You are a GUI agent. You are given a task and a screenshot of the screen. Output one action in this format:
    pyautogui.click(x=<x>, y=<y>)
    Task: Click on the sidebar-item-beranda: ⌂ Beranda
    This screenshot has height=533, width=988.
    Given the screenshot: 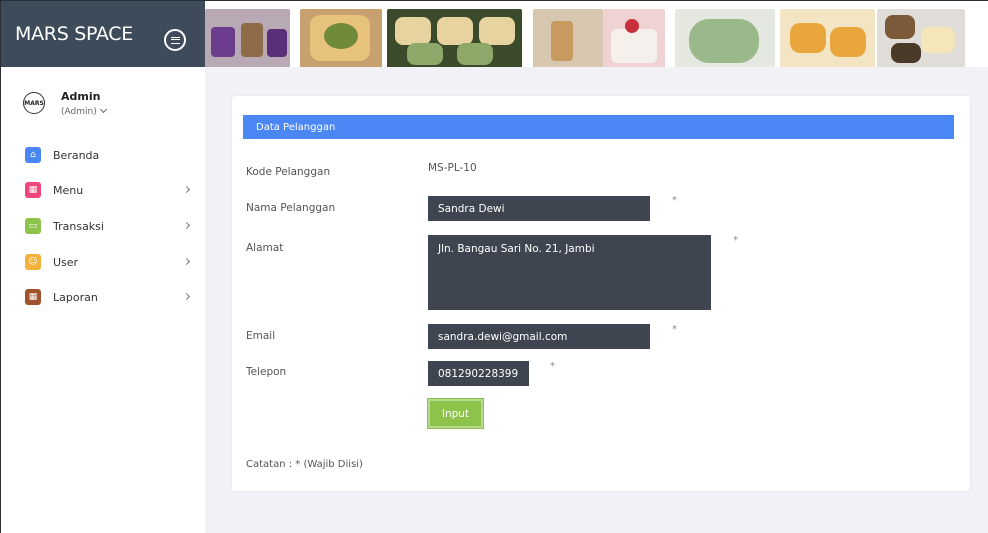 What is the action you would take?
    pyautogui.click(x=111, y=155)
    